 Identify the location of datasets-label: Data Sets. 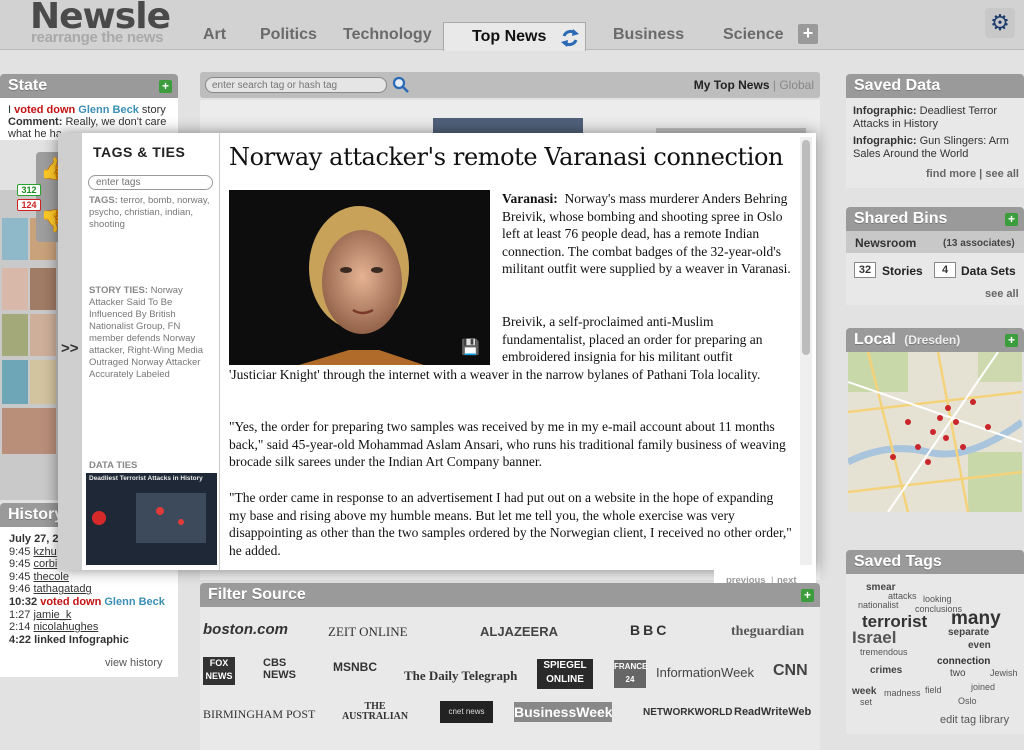
(988, 271).